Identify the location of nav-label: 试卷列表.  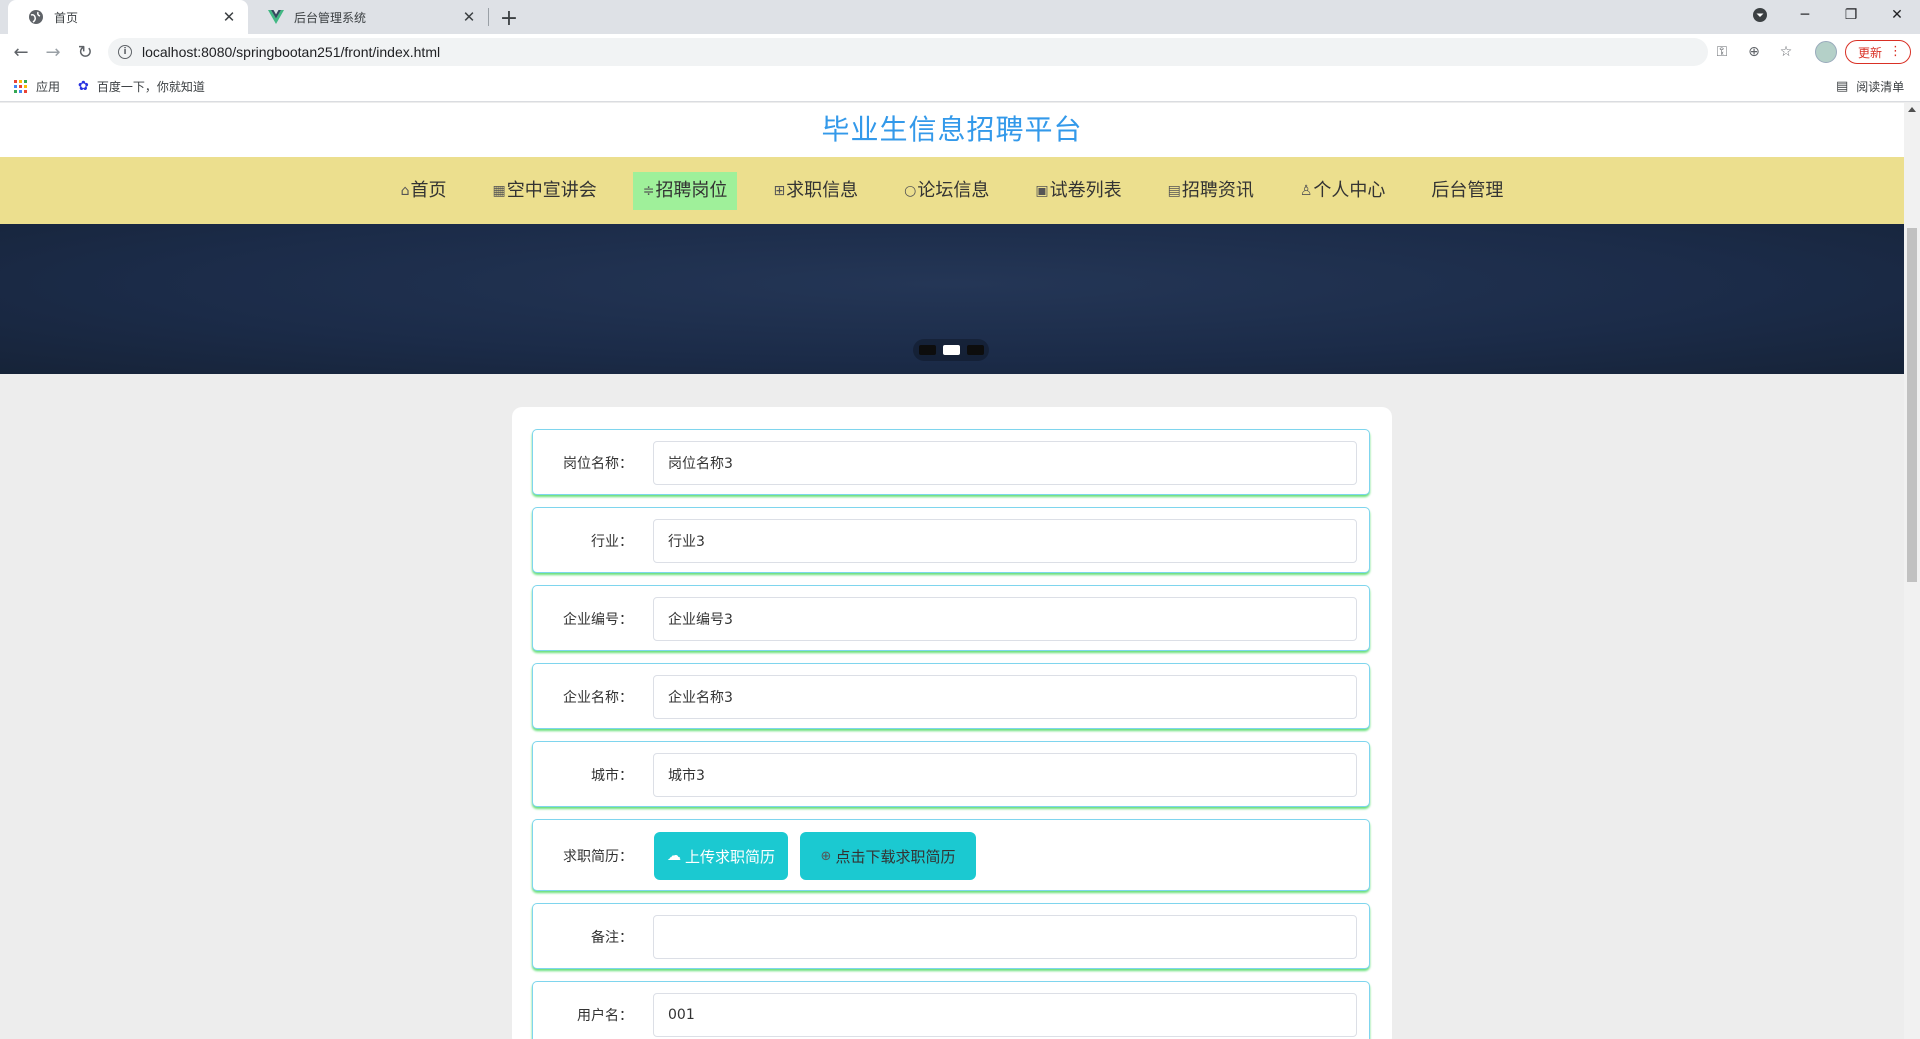
(1085, 190).